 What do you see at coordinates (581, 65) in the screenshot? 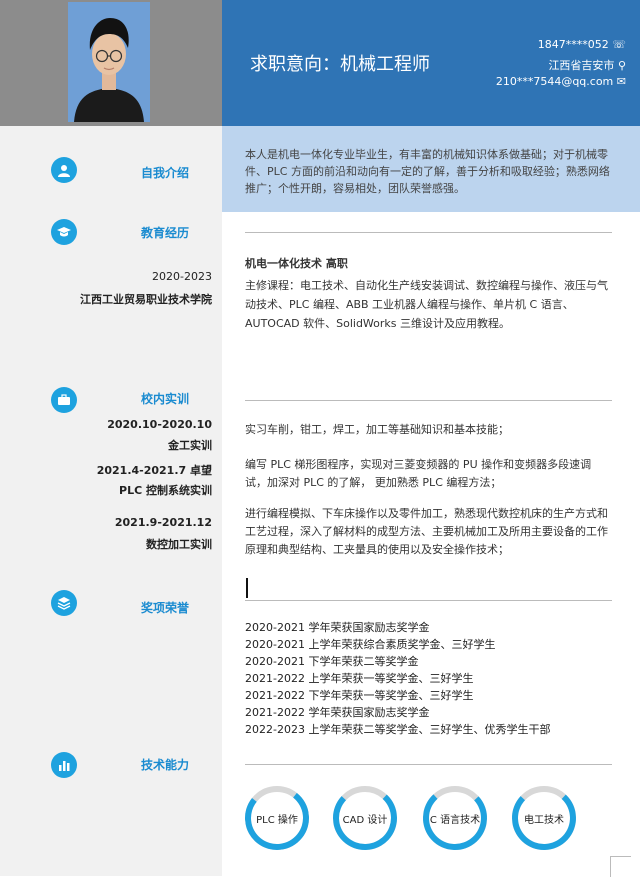
I see `address-text: 江西省吉安市` at bounding box center [581, 65].